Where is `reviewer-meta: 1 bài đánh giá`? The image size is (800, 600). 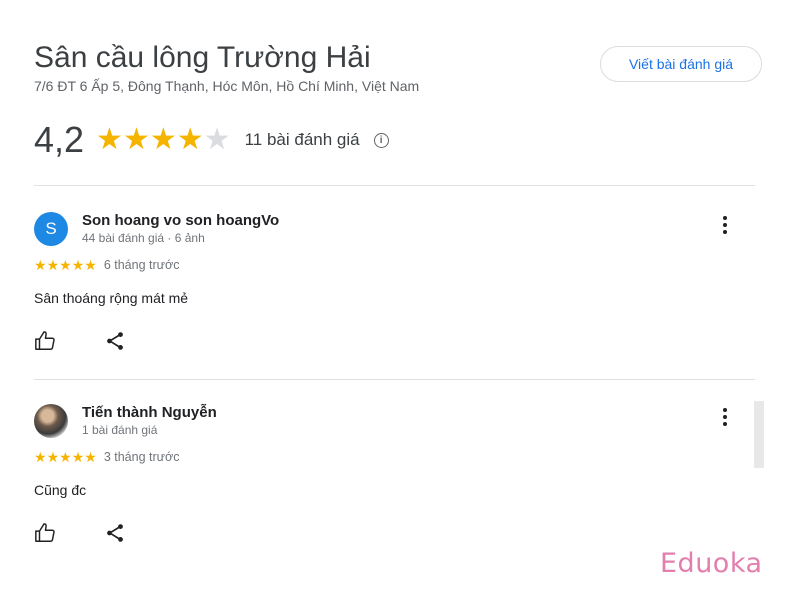 reviewer-meta: 1 bài đánh giá is located at coordinates (120, 430).